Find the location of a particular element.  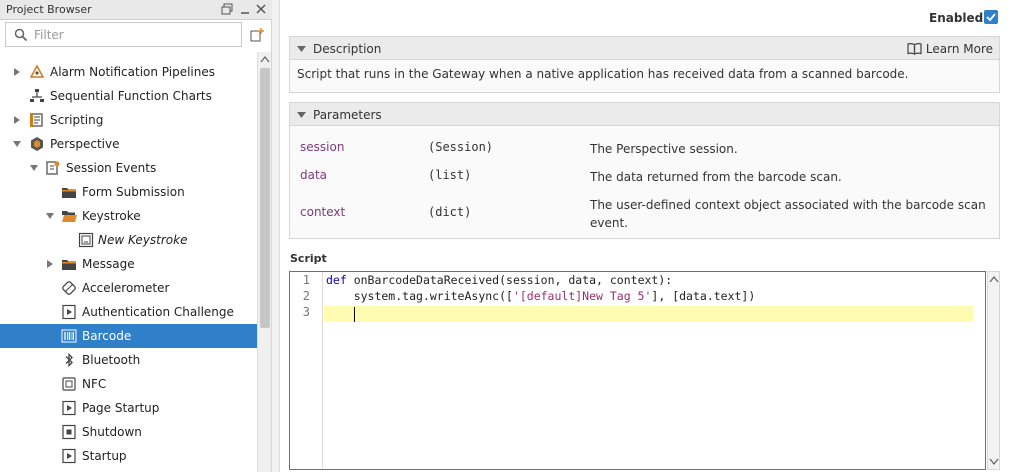

description-header: Description Learn More is located at coordinates (644, 48).